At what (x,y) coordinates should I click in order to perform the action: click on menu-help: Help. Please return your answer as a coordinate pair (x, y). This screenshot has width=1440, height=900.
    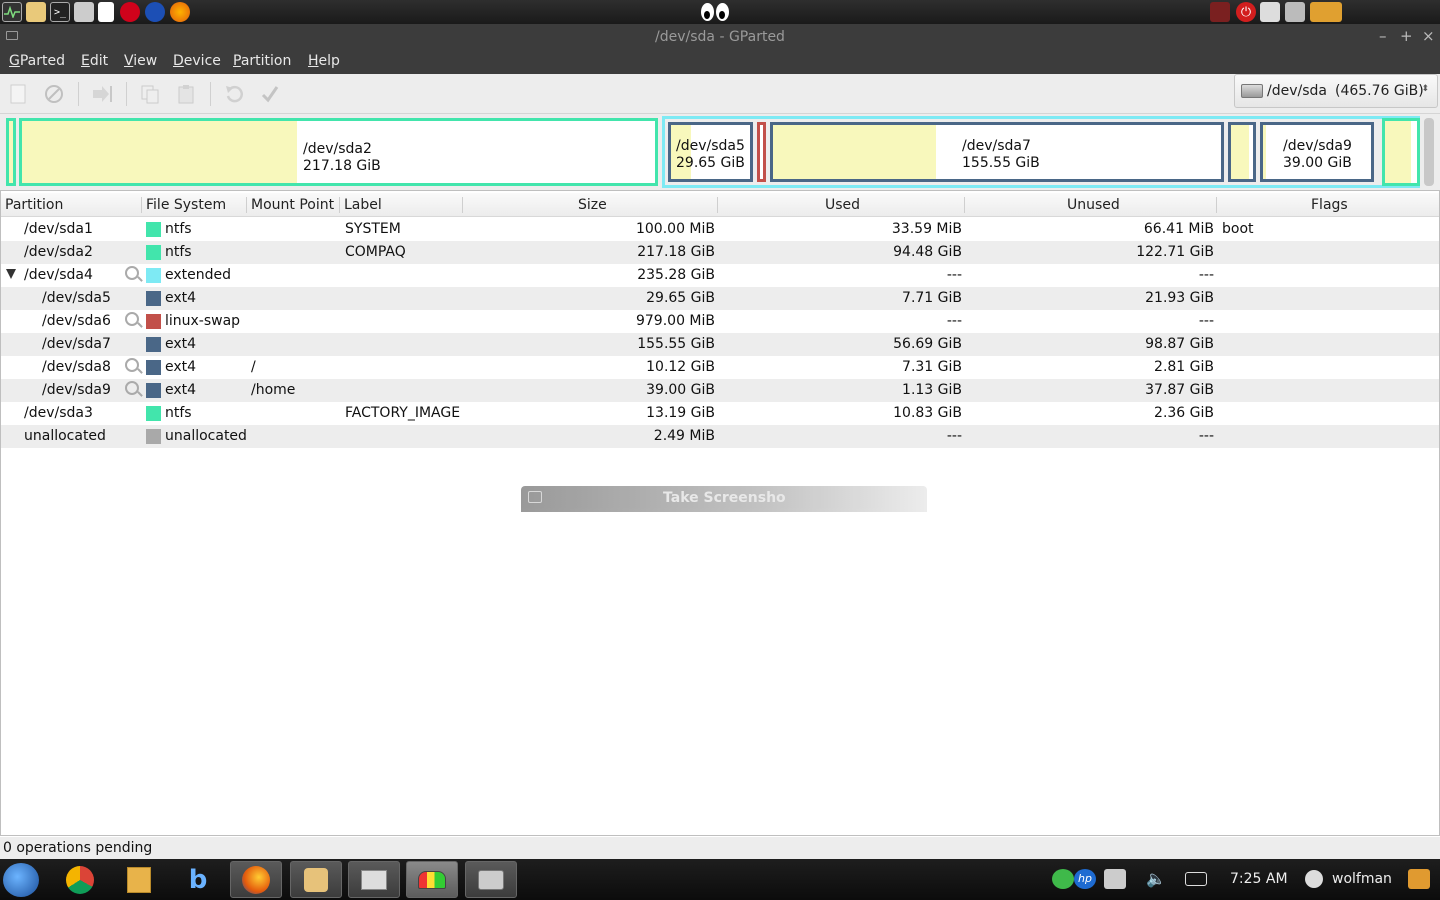
    Looking at the image, I should click on (324, 61).